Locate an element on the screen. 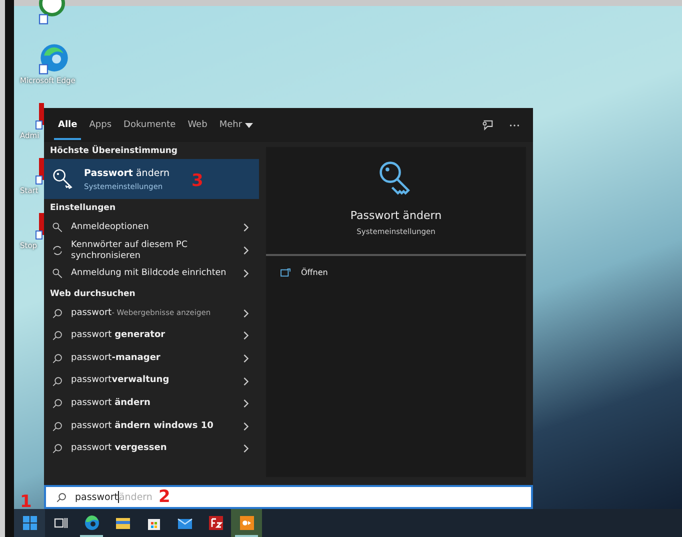 This screenshot has height=537, width=682. settings-result: Kennwörter auf diesem PC synchronisieren is located at coordinates (151, 250).